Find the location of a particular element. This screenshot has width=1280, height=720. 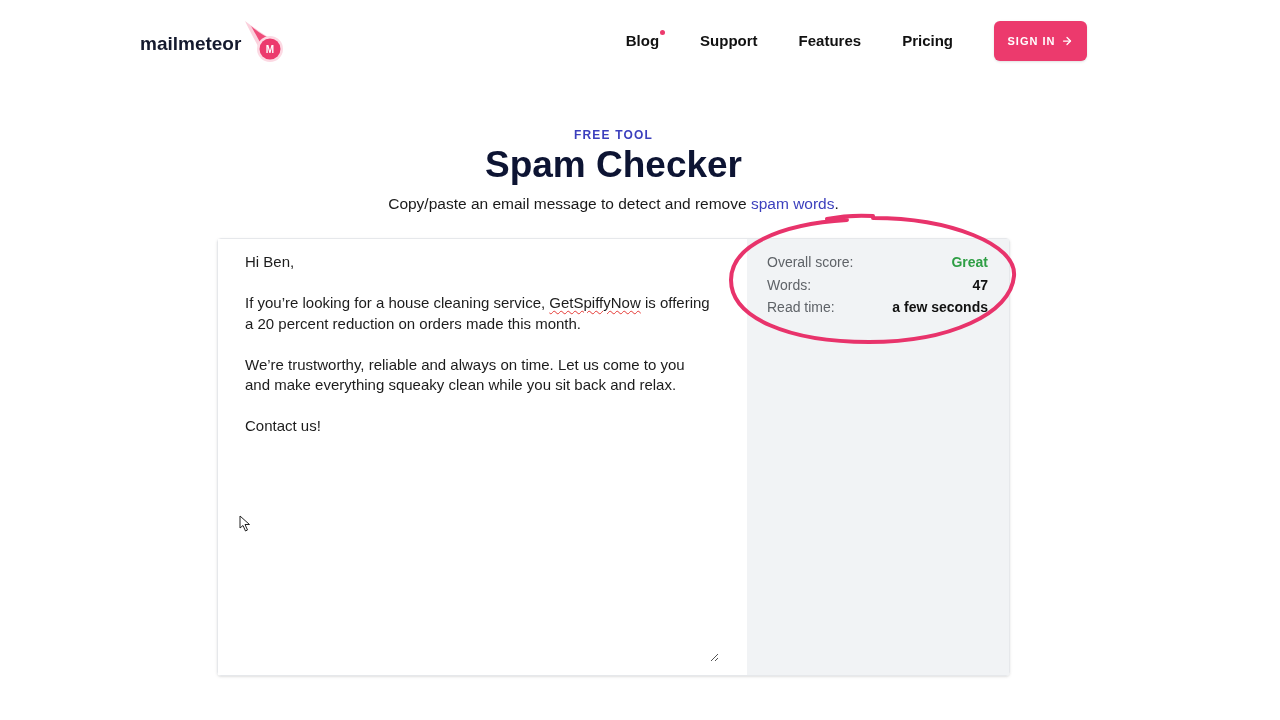

stat-label: Read time: is located at coordinates (801, 307).